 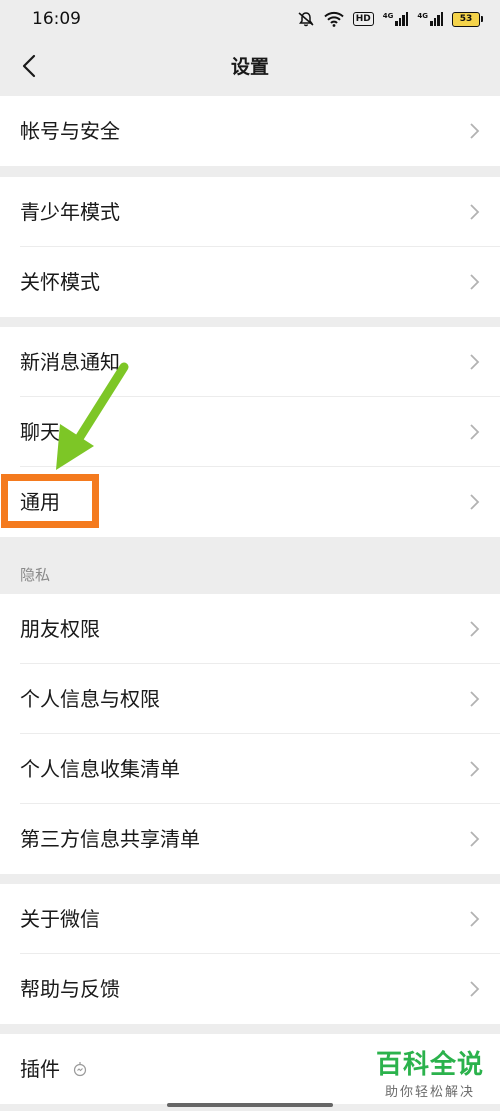 I want to click on settings-item-label: 青少年模式, so click(x=70, y=212).